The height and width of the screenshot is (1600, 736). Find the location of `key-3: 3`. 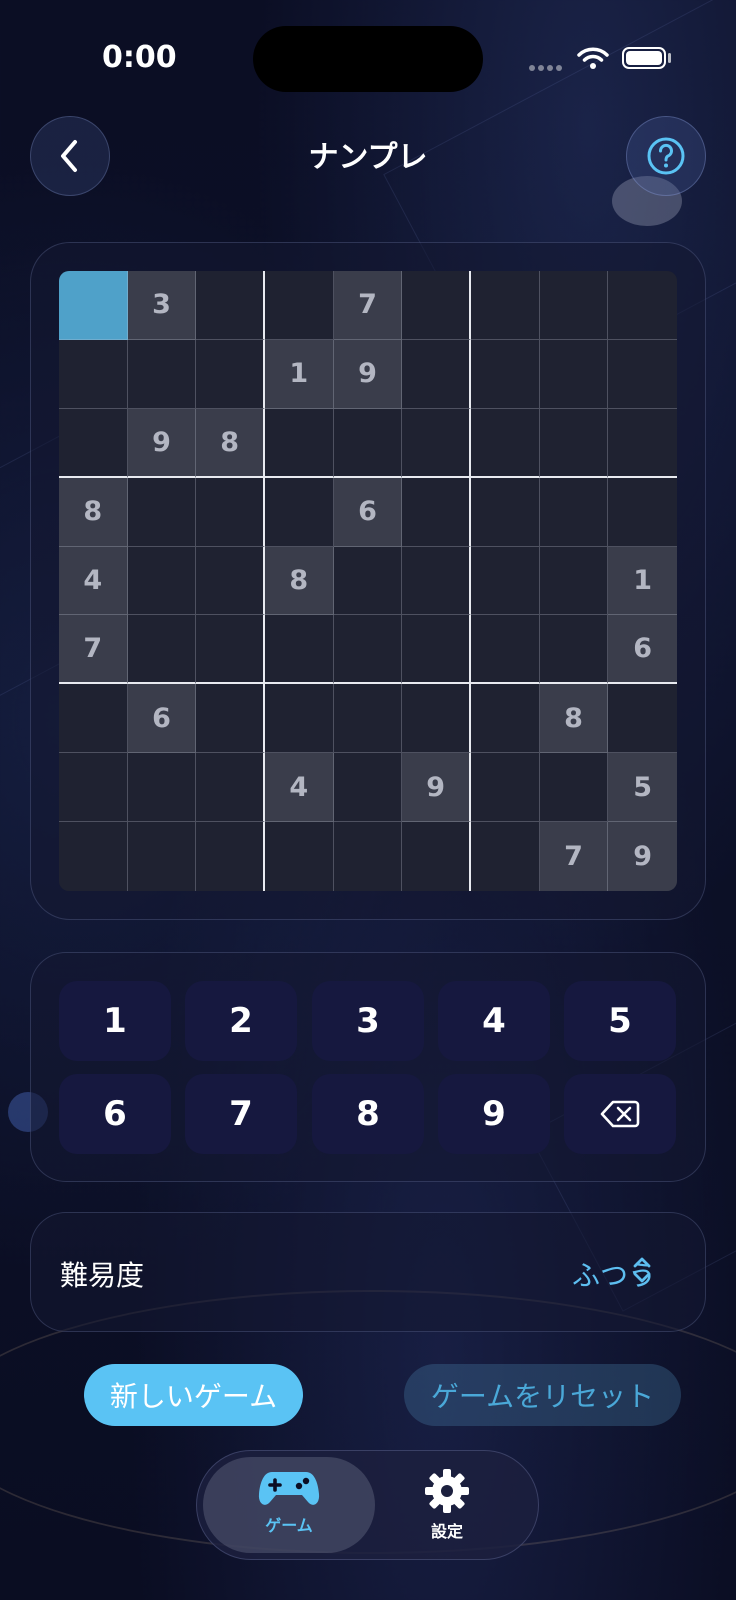

key-3: 3 is located at coordinates (368, 1021).